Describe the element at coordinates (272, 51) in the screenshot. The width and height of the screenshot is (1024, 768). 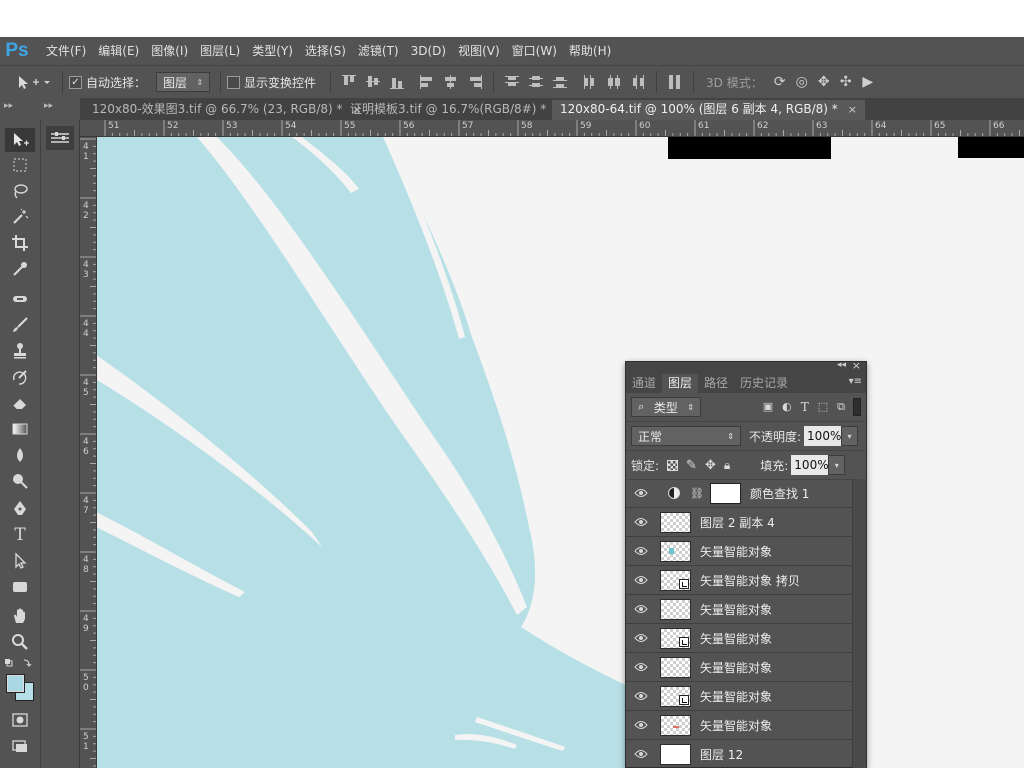
I see `menu-type: 类型(Y)` at that location.